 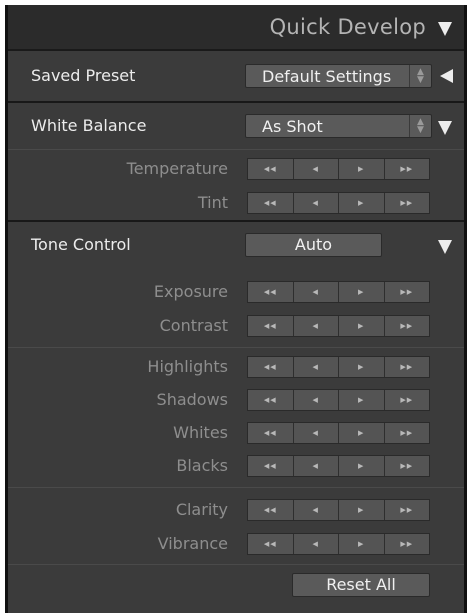 What do you see at coordinates (202, 465) in the screenshot?
I see `blacks-label: Blacks` at bounding box center [202, 465].